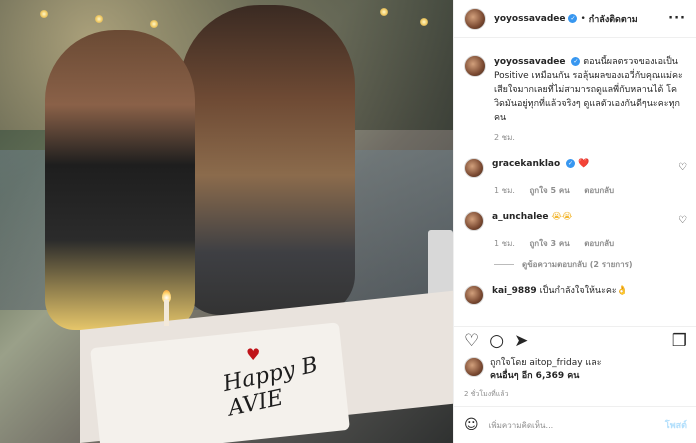 The height and width of the screenshot is (443, 696). Describe the element at coordinates (120, 180) in the screenshot. I see `girl-figure` at that location.